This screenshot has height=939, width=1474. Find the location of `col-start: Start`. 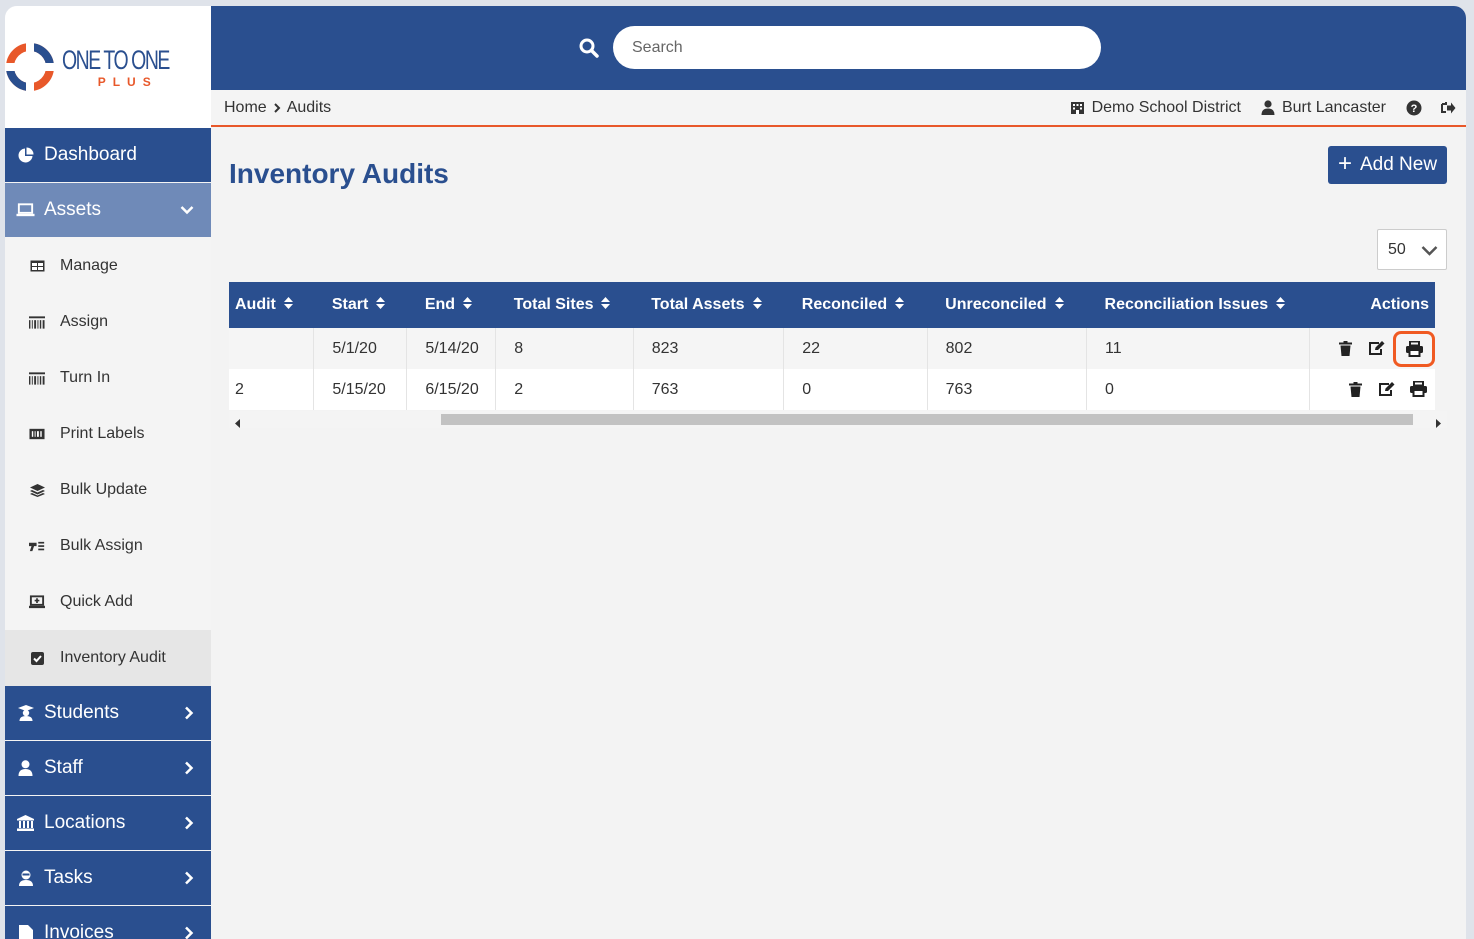

col-start: Start is located at coordinates (360, 305).